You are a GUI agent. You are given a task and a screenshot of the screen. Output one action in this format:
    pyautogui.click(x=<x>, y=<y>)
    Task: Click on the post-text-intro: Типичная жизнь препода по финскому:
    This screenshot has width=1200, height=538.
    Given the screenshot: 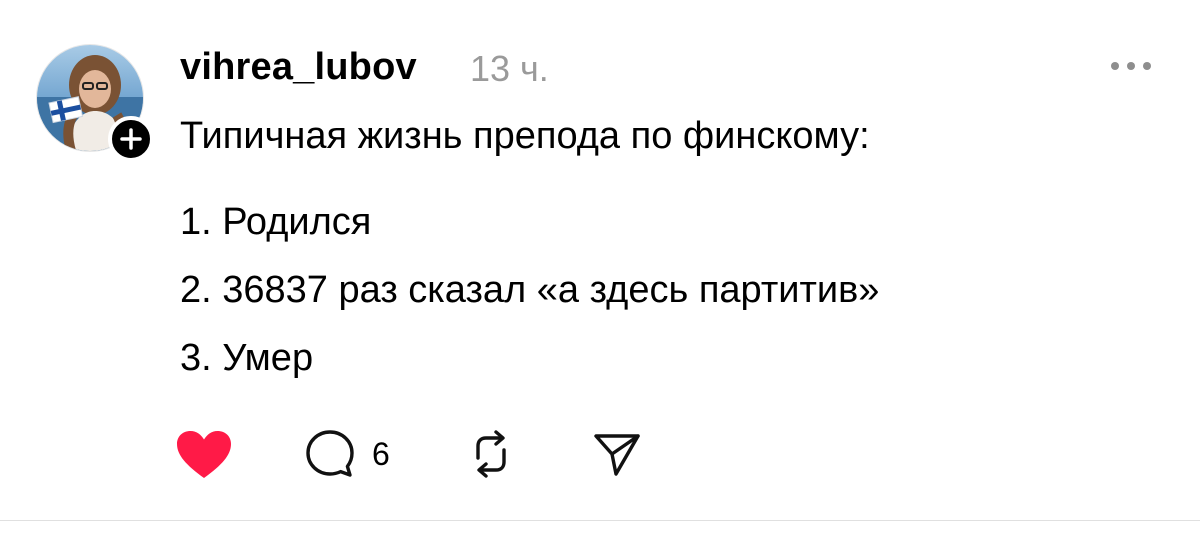 What is the action you would take?
    pyautogui.click(x=525, y=136)
    